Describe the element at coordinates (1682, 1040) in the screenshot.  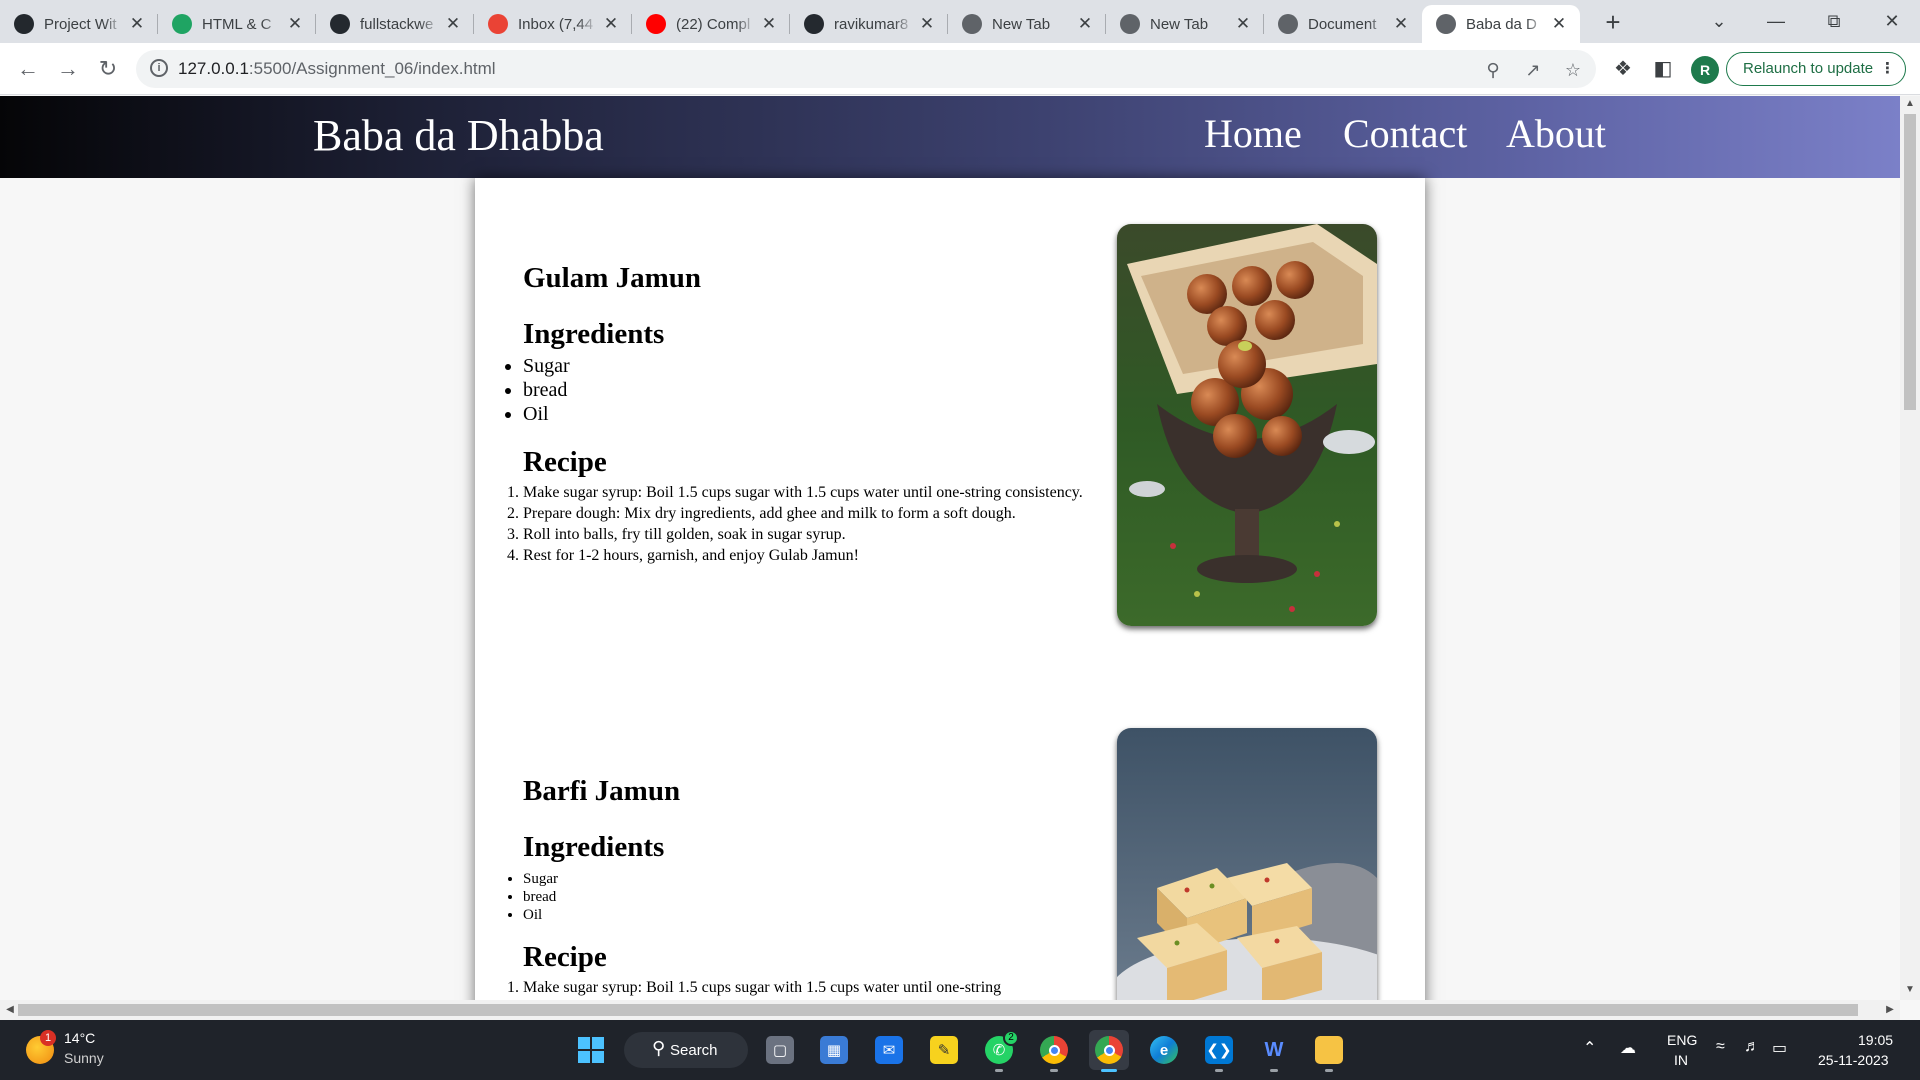
I see `language-indicator: ENG` at that location.